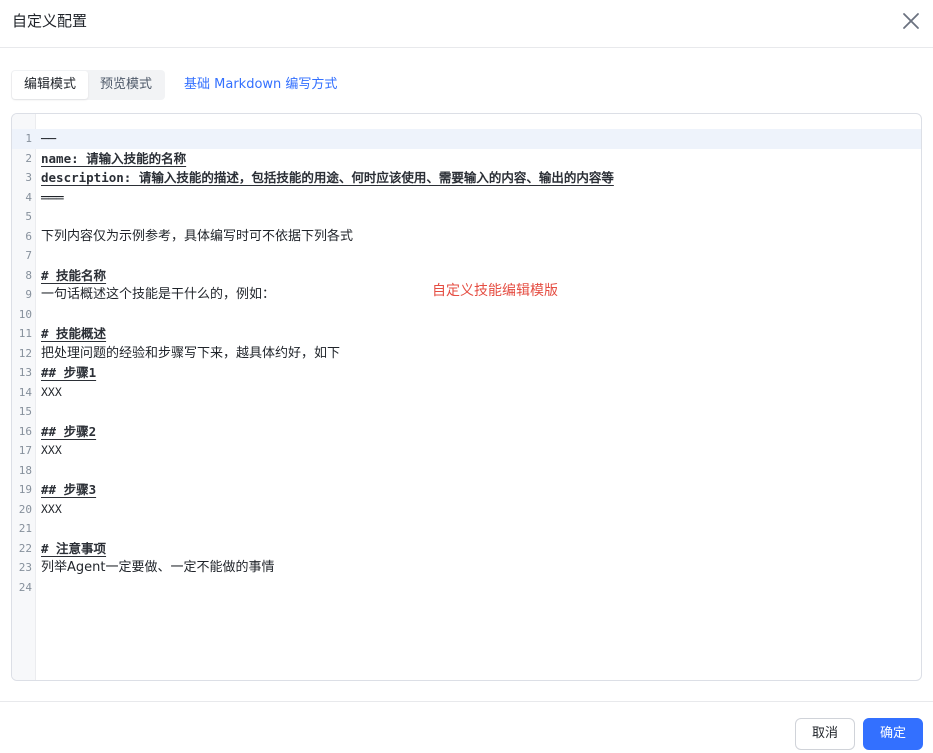 The height and width of the screenshot is (753, 933). I want to click on line-number: 22, so click(25, 548).